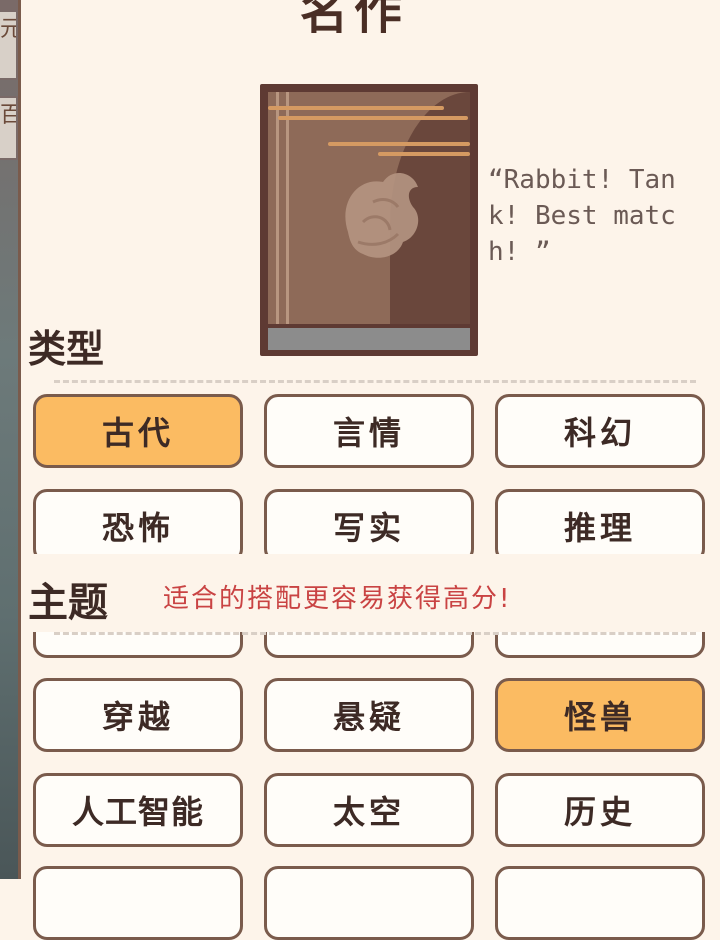 The width and height of the screenshot is (720, 940). I want to click on genre-chip-scifi: 科幻, so click(600, 431).